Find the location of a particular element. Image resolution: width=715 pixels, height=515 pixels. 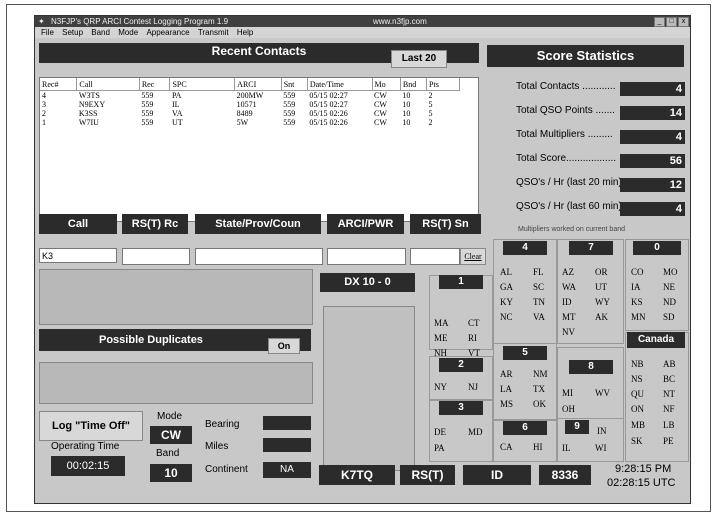

table-row: 1 W7IU 559 UT 5W 559 05/15 02:26 CW 10 2 is located at coordinates (250, 122).